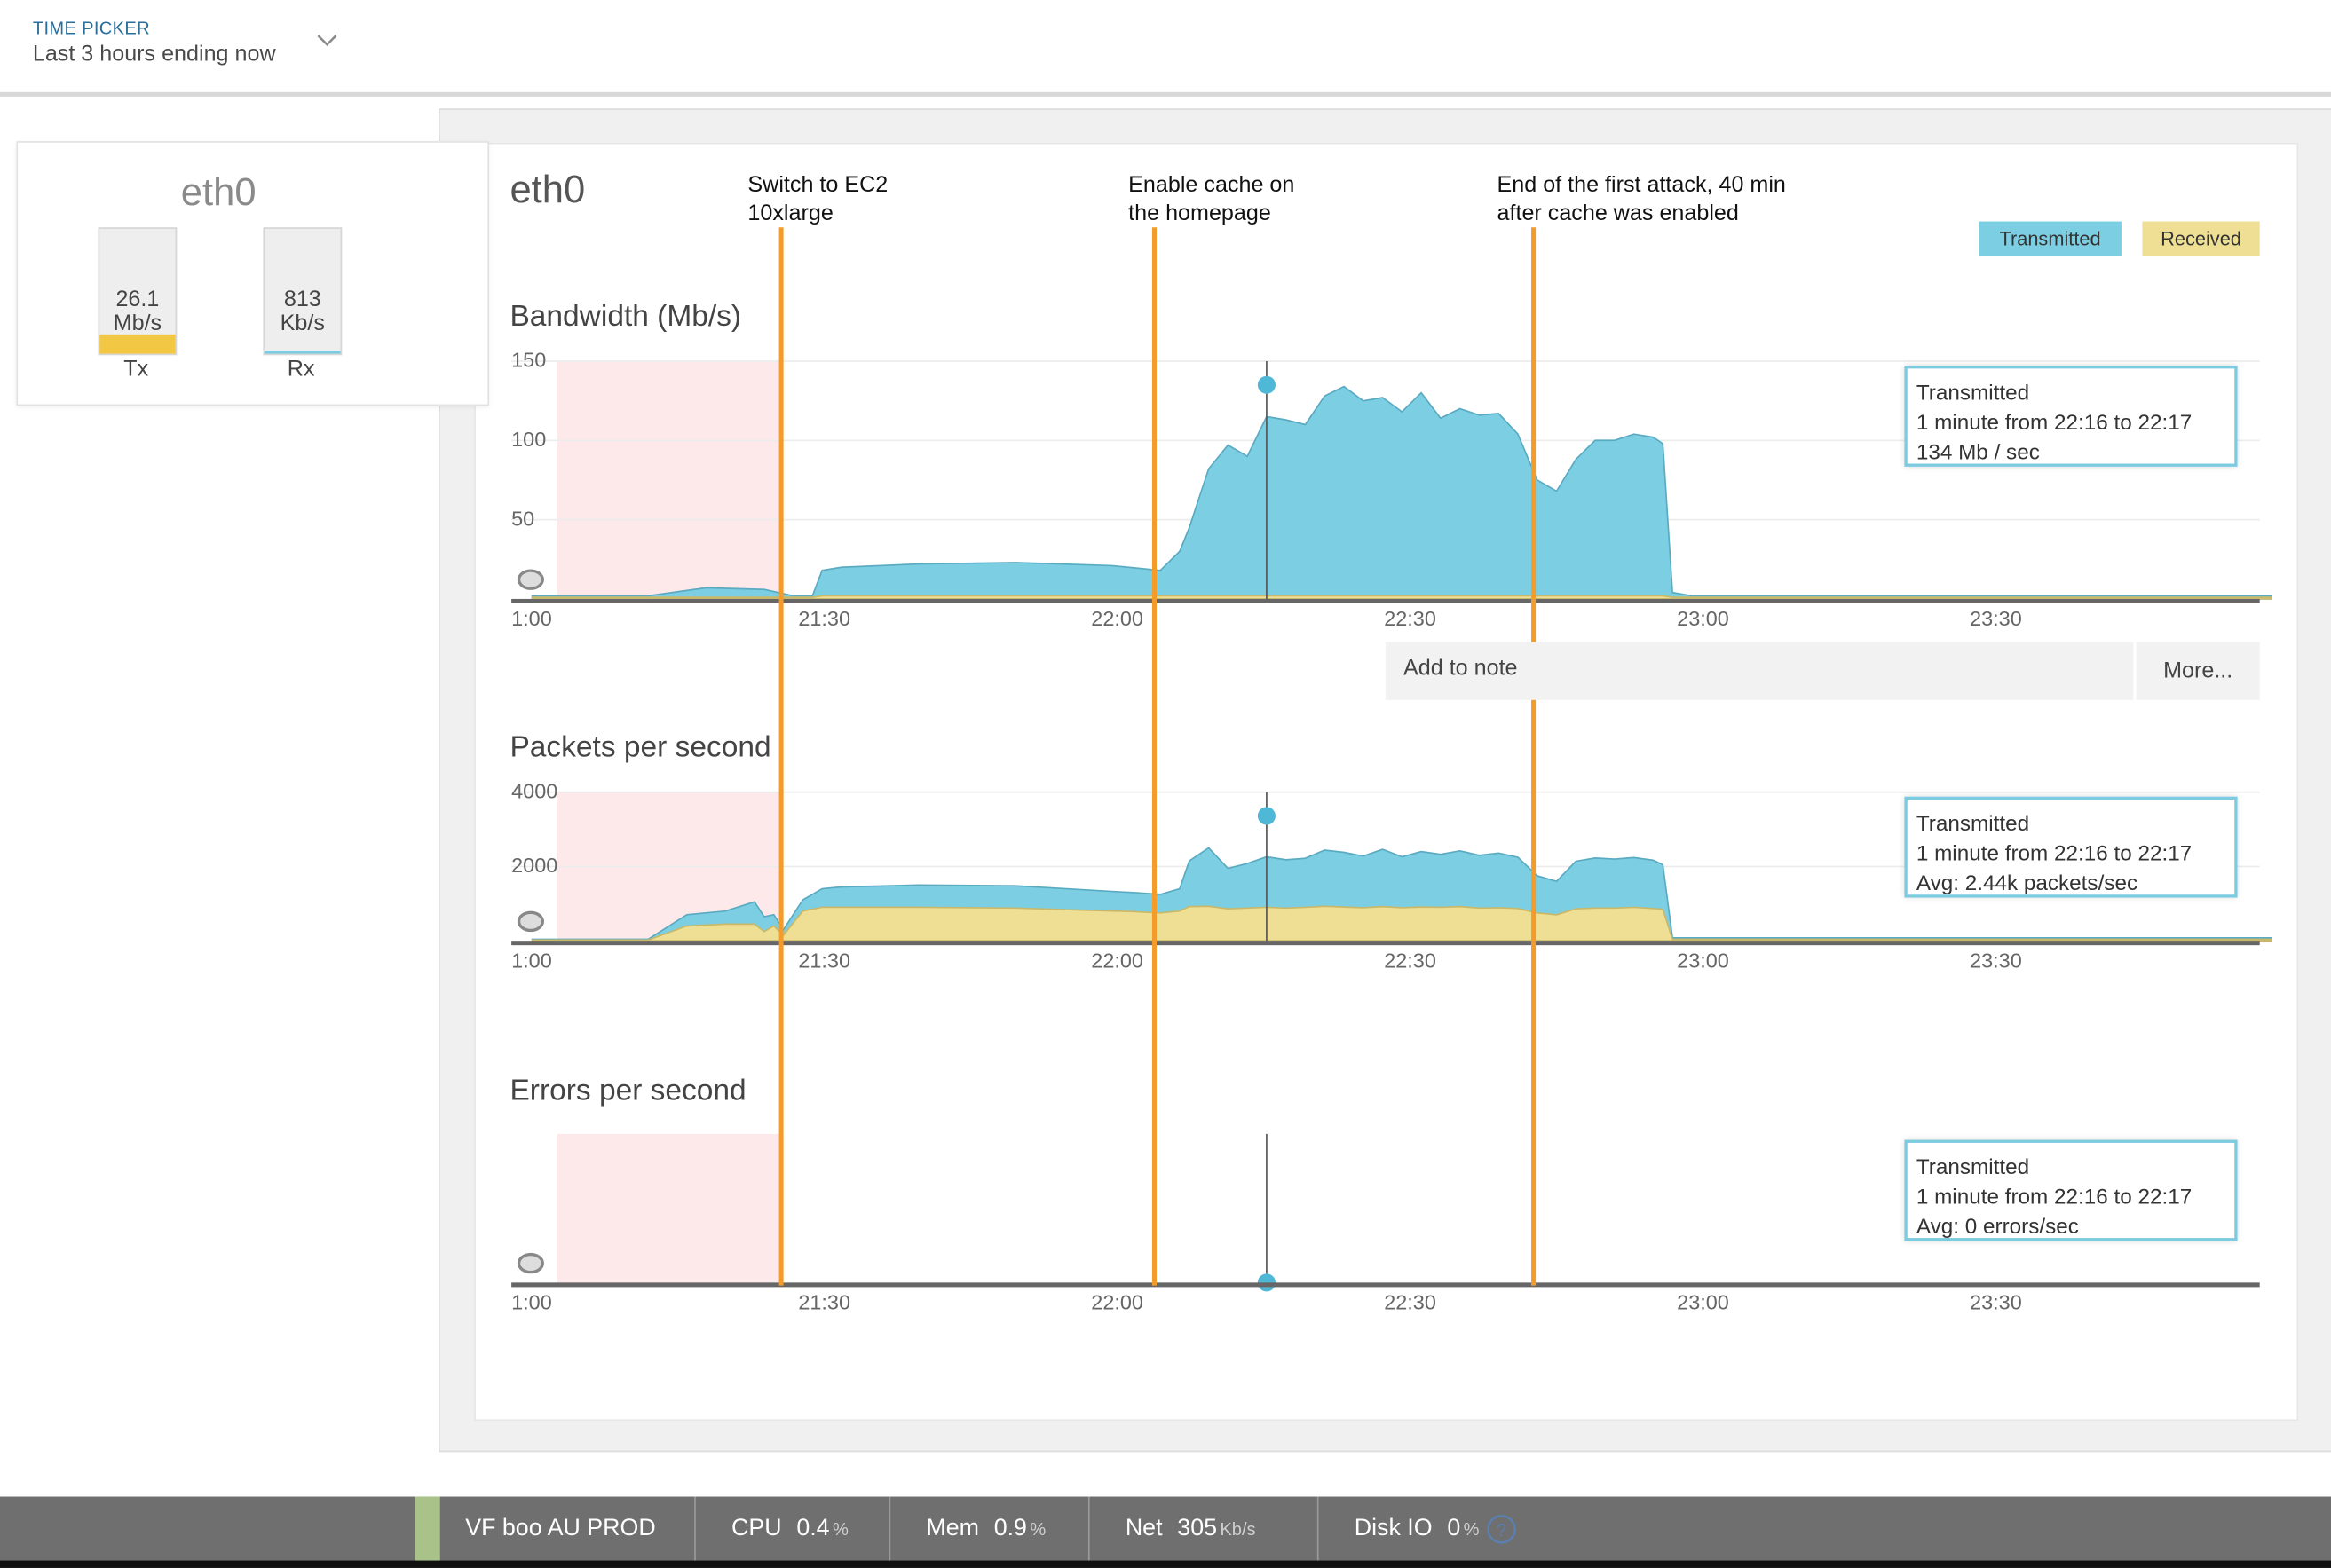 The image size is (2331, 1568). What do you see at coordinates (626, 317) in the screenshot?
I see `bandwidth-chart-title: Bandwidth (Mb/s)` at bounding box center [626, 317].